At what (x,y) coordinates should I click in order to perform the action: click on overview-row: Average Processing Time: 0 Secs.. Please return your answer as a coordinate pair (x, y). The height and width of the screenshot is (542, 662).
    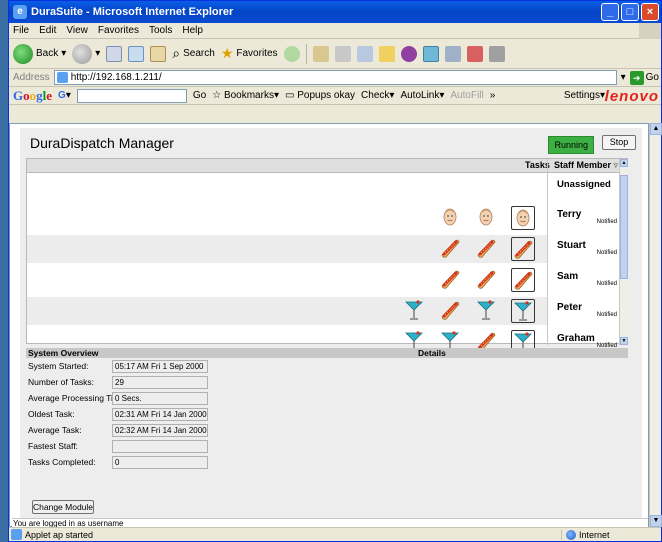
    Looking at the image, I should click on (221, 399).